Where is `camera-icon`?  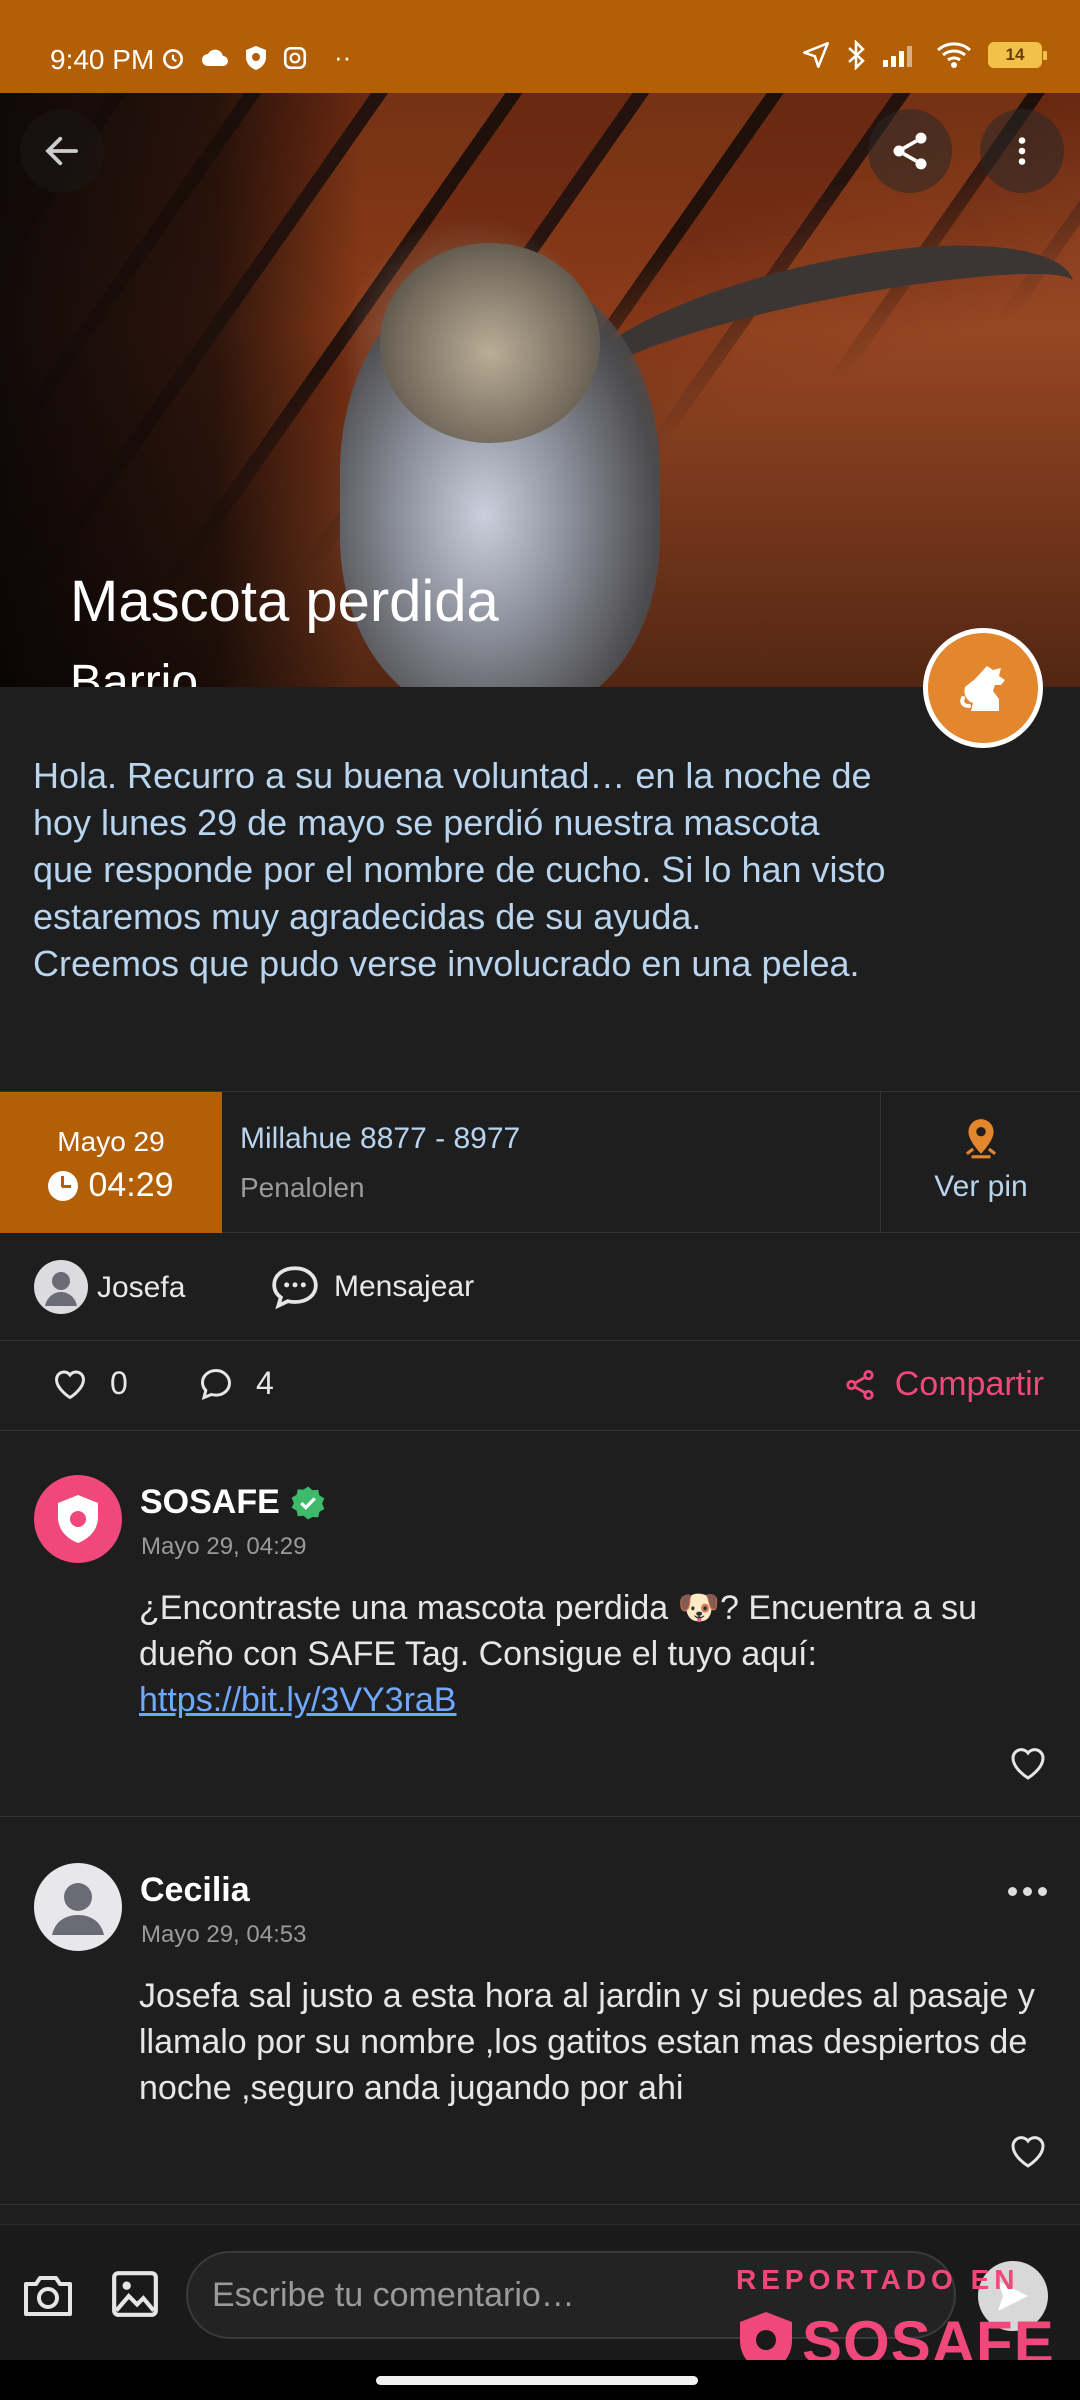 camera-icon is located at coordinates (48, 2296).